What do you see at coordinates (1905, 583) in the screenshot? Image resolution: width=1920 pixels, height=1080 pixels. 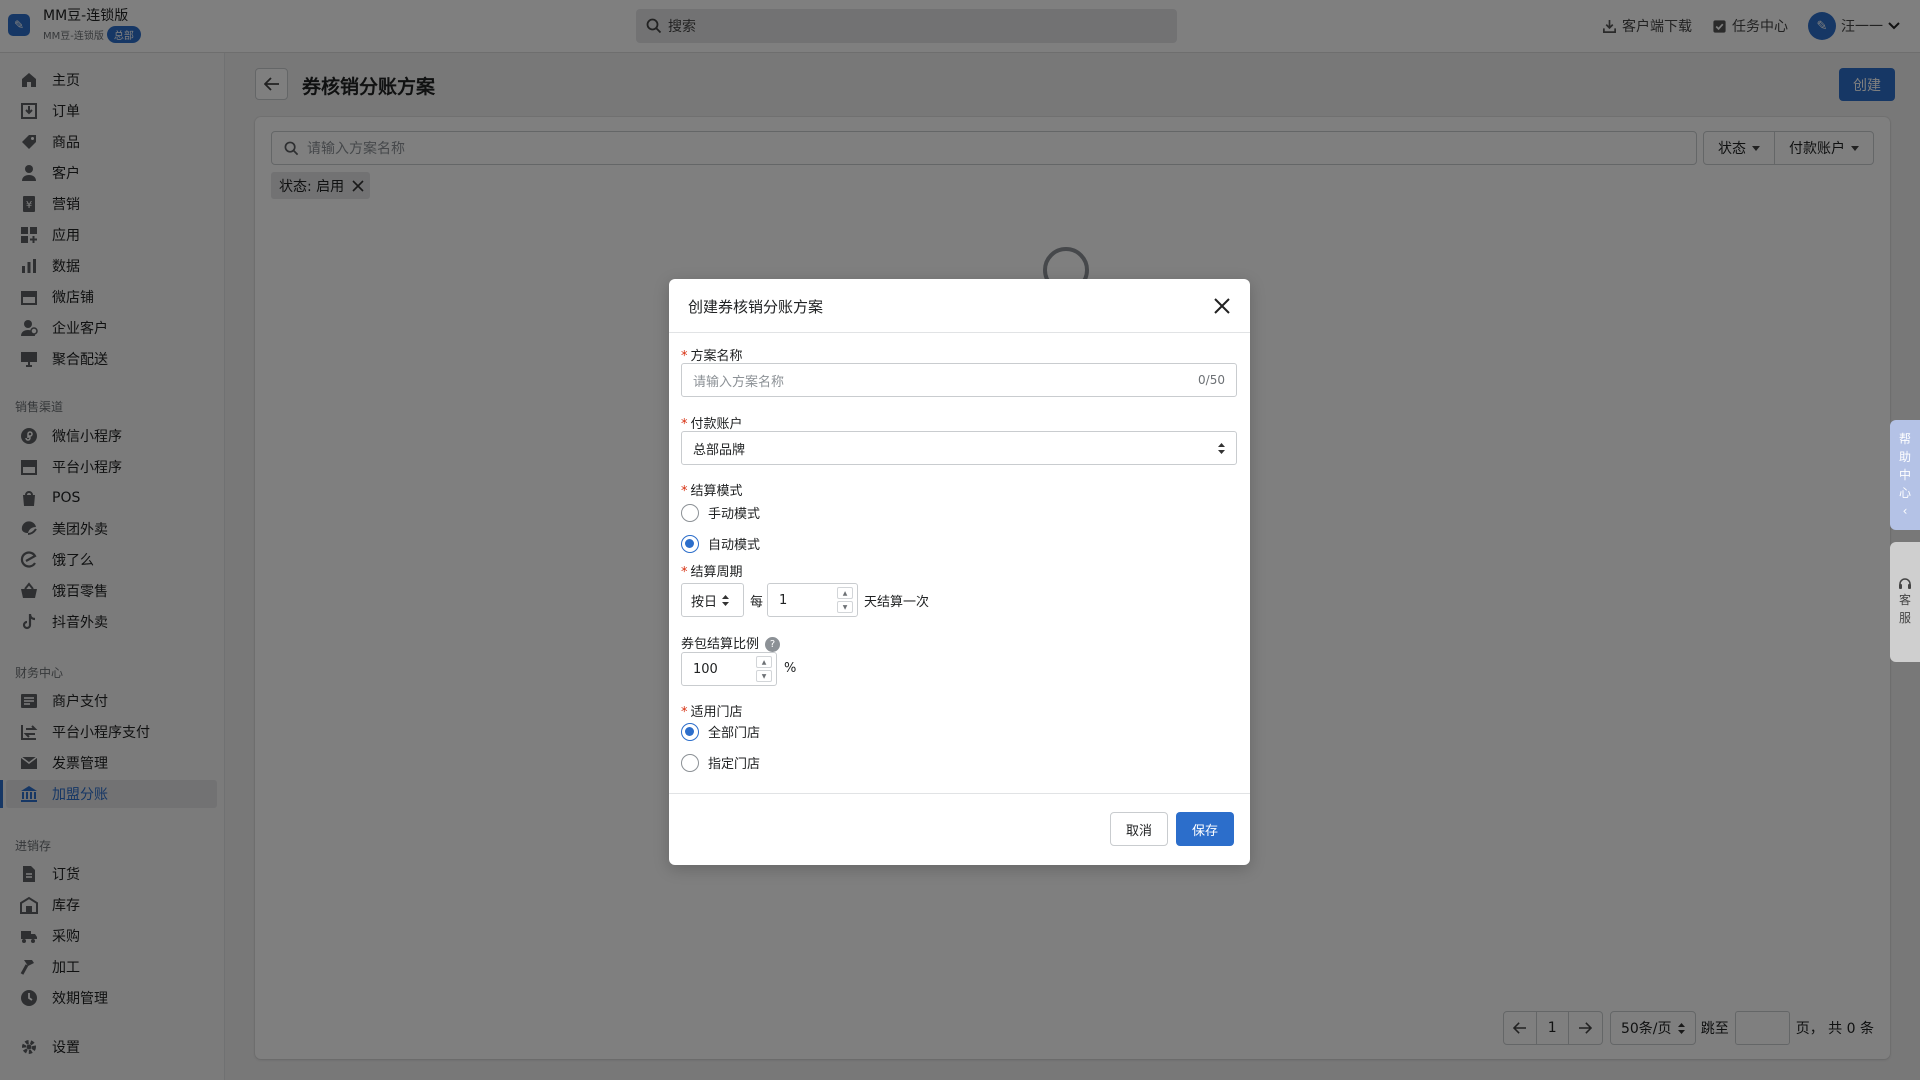 I see `headset-icon` at bounding box center [1905, 583].